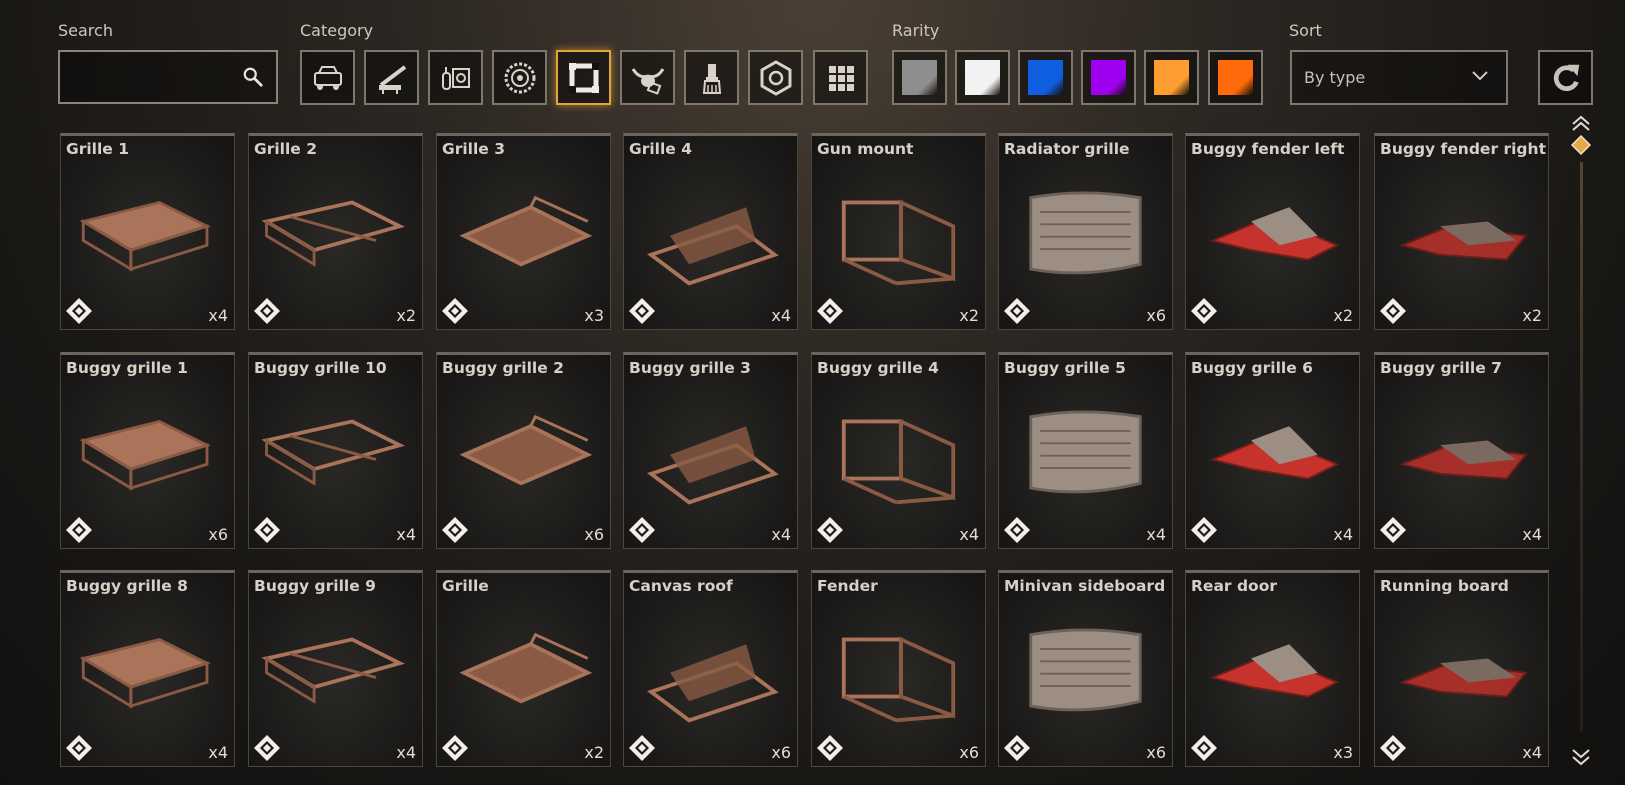 This screenshot has height=785, width=1625. I want to click on scroll-up-icon, so click(1581, 135).